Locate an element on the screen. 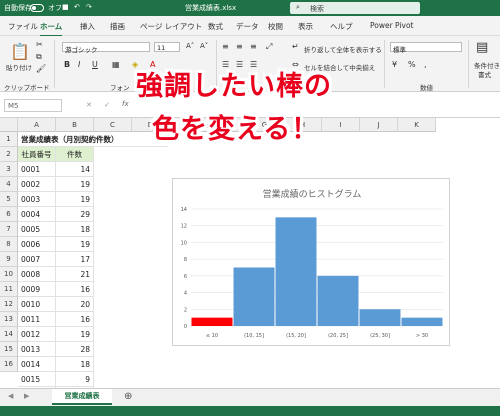 This screenshot has height=416, width=500. column-header-k: K is located at coordinates (417, 125).